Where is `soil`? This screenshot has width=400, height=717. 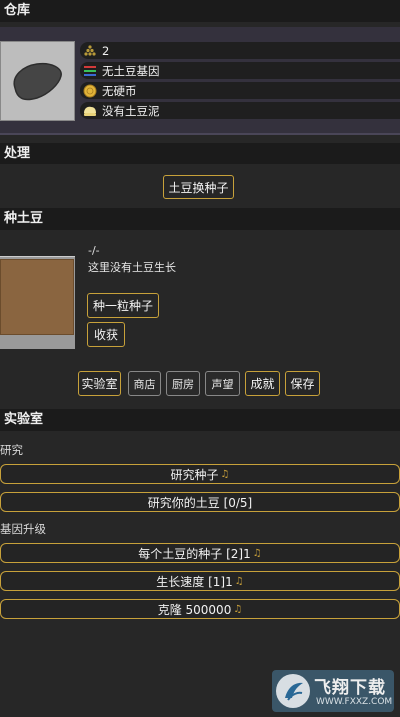
soil is located at coordinates (37, 297).